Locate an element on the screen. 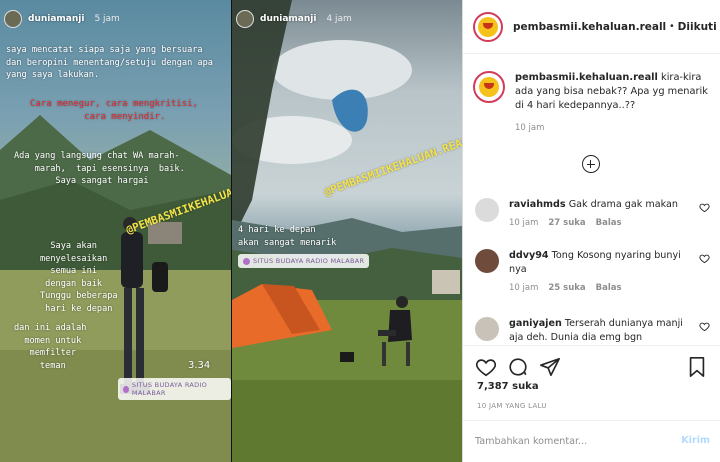  story-1-header: duniamanji 5 jam is located at coordinates (62, 19).